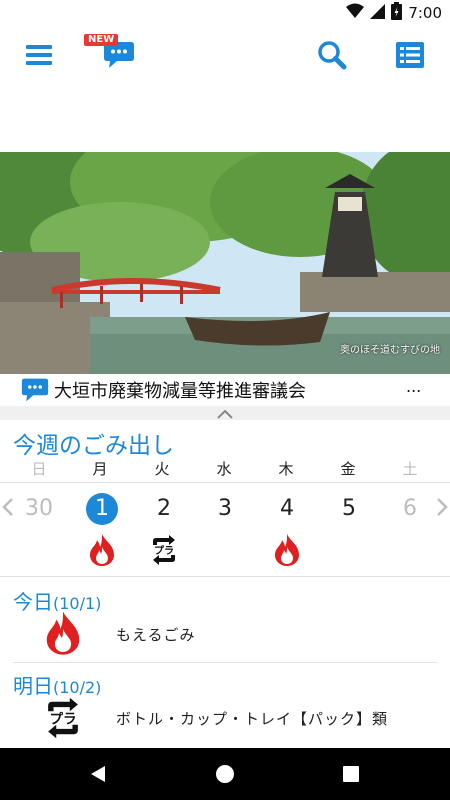  I want to click on back-button, so click(98, 774).